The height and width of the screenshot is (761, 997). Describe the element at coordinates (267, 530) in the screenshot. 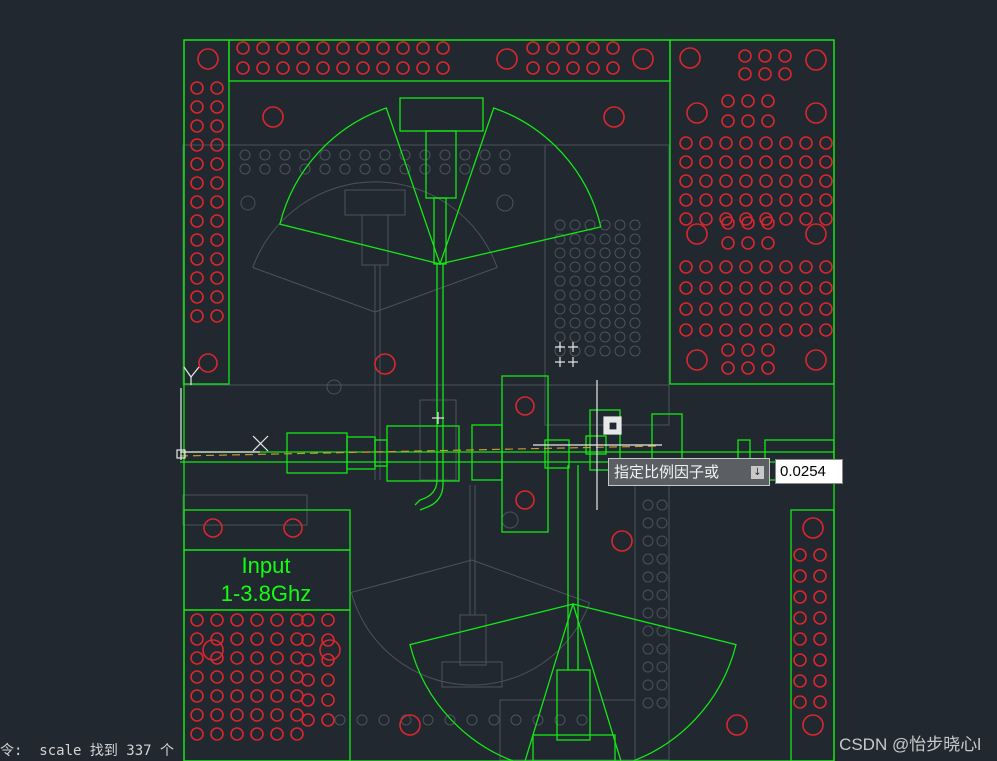

I see `input-frame-top` at that location.